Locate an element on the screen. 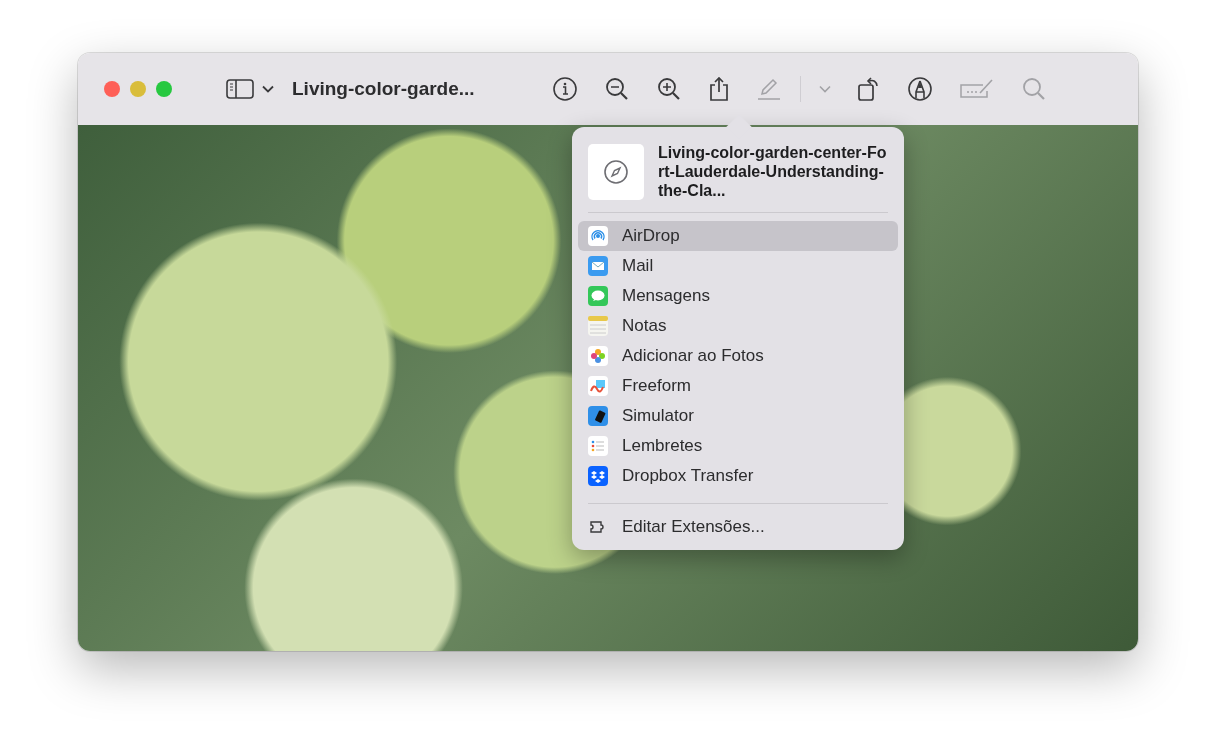 Image resolution: width=1216 pixels, height=754 pixels. share-icon is located at coordinates (719, 89).